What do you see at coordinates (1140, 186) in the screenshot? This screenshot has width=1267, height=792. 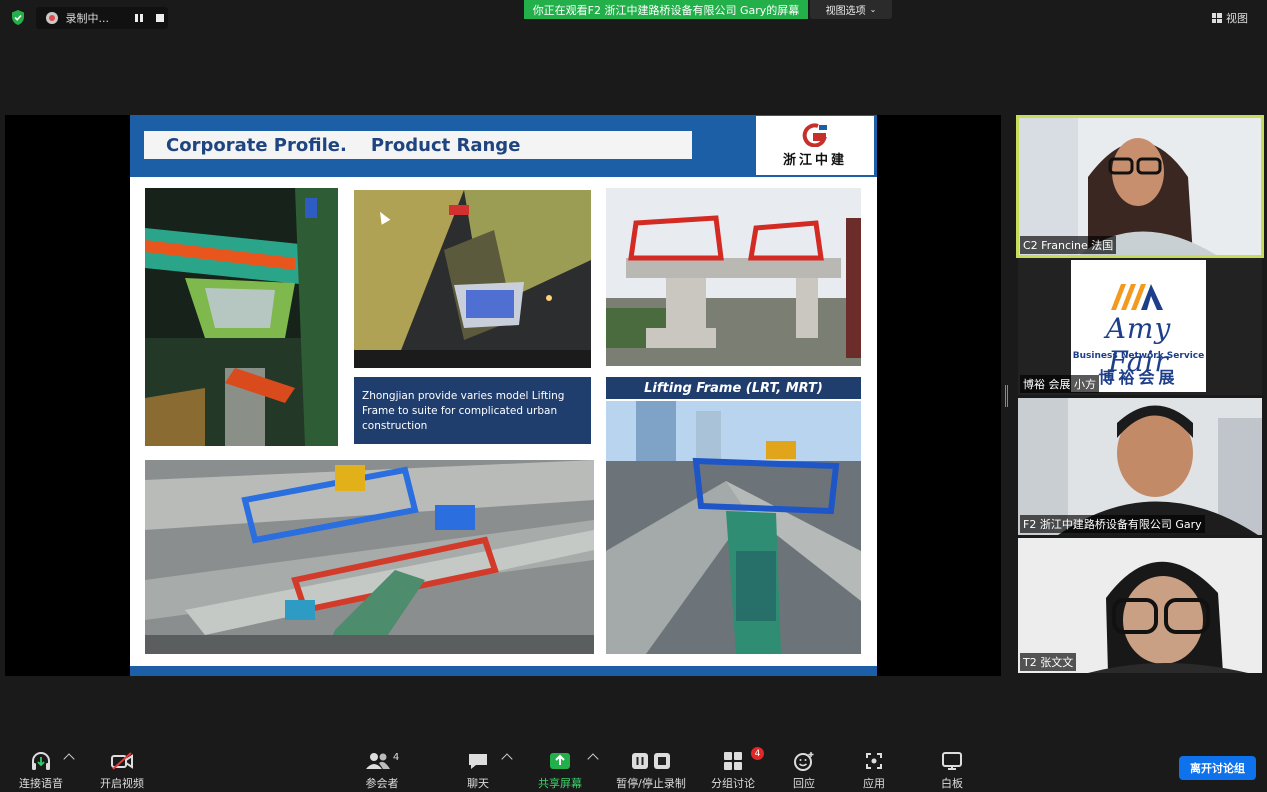 I see `participant-tile-francine: C2 Francine 法国` at bounding box center [1140, 186].